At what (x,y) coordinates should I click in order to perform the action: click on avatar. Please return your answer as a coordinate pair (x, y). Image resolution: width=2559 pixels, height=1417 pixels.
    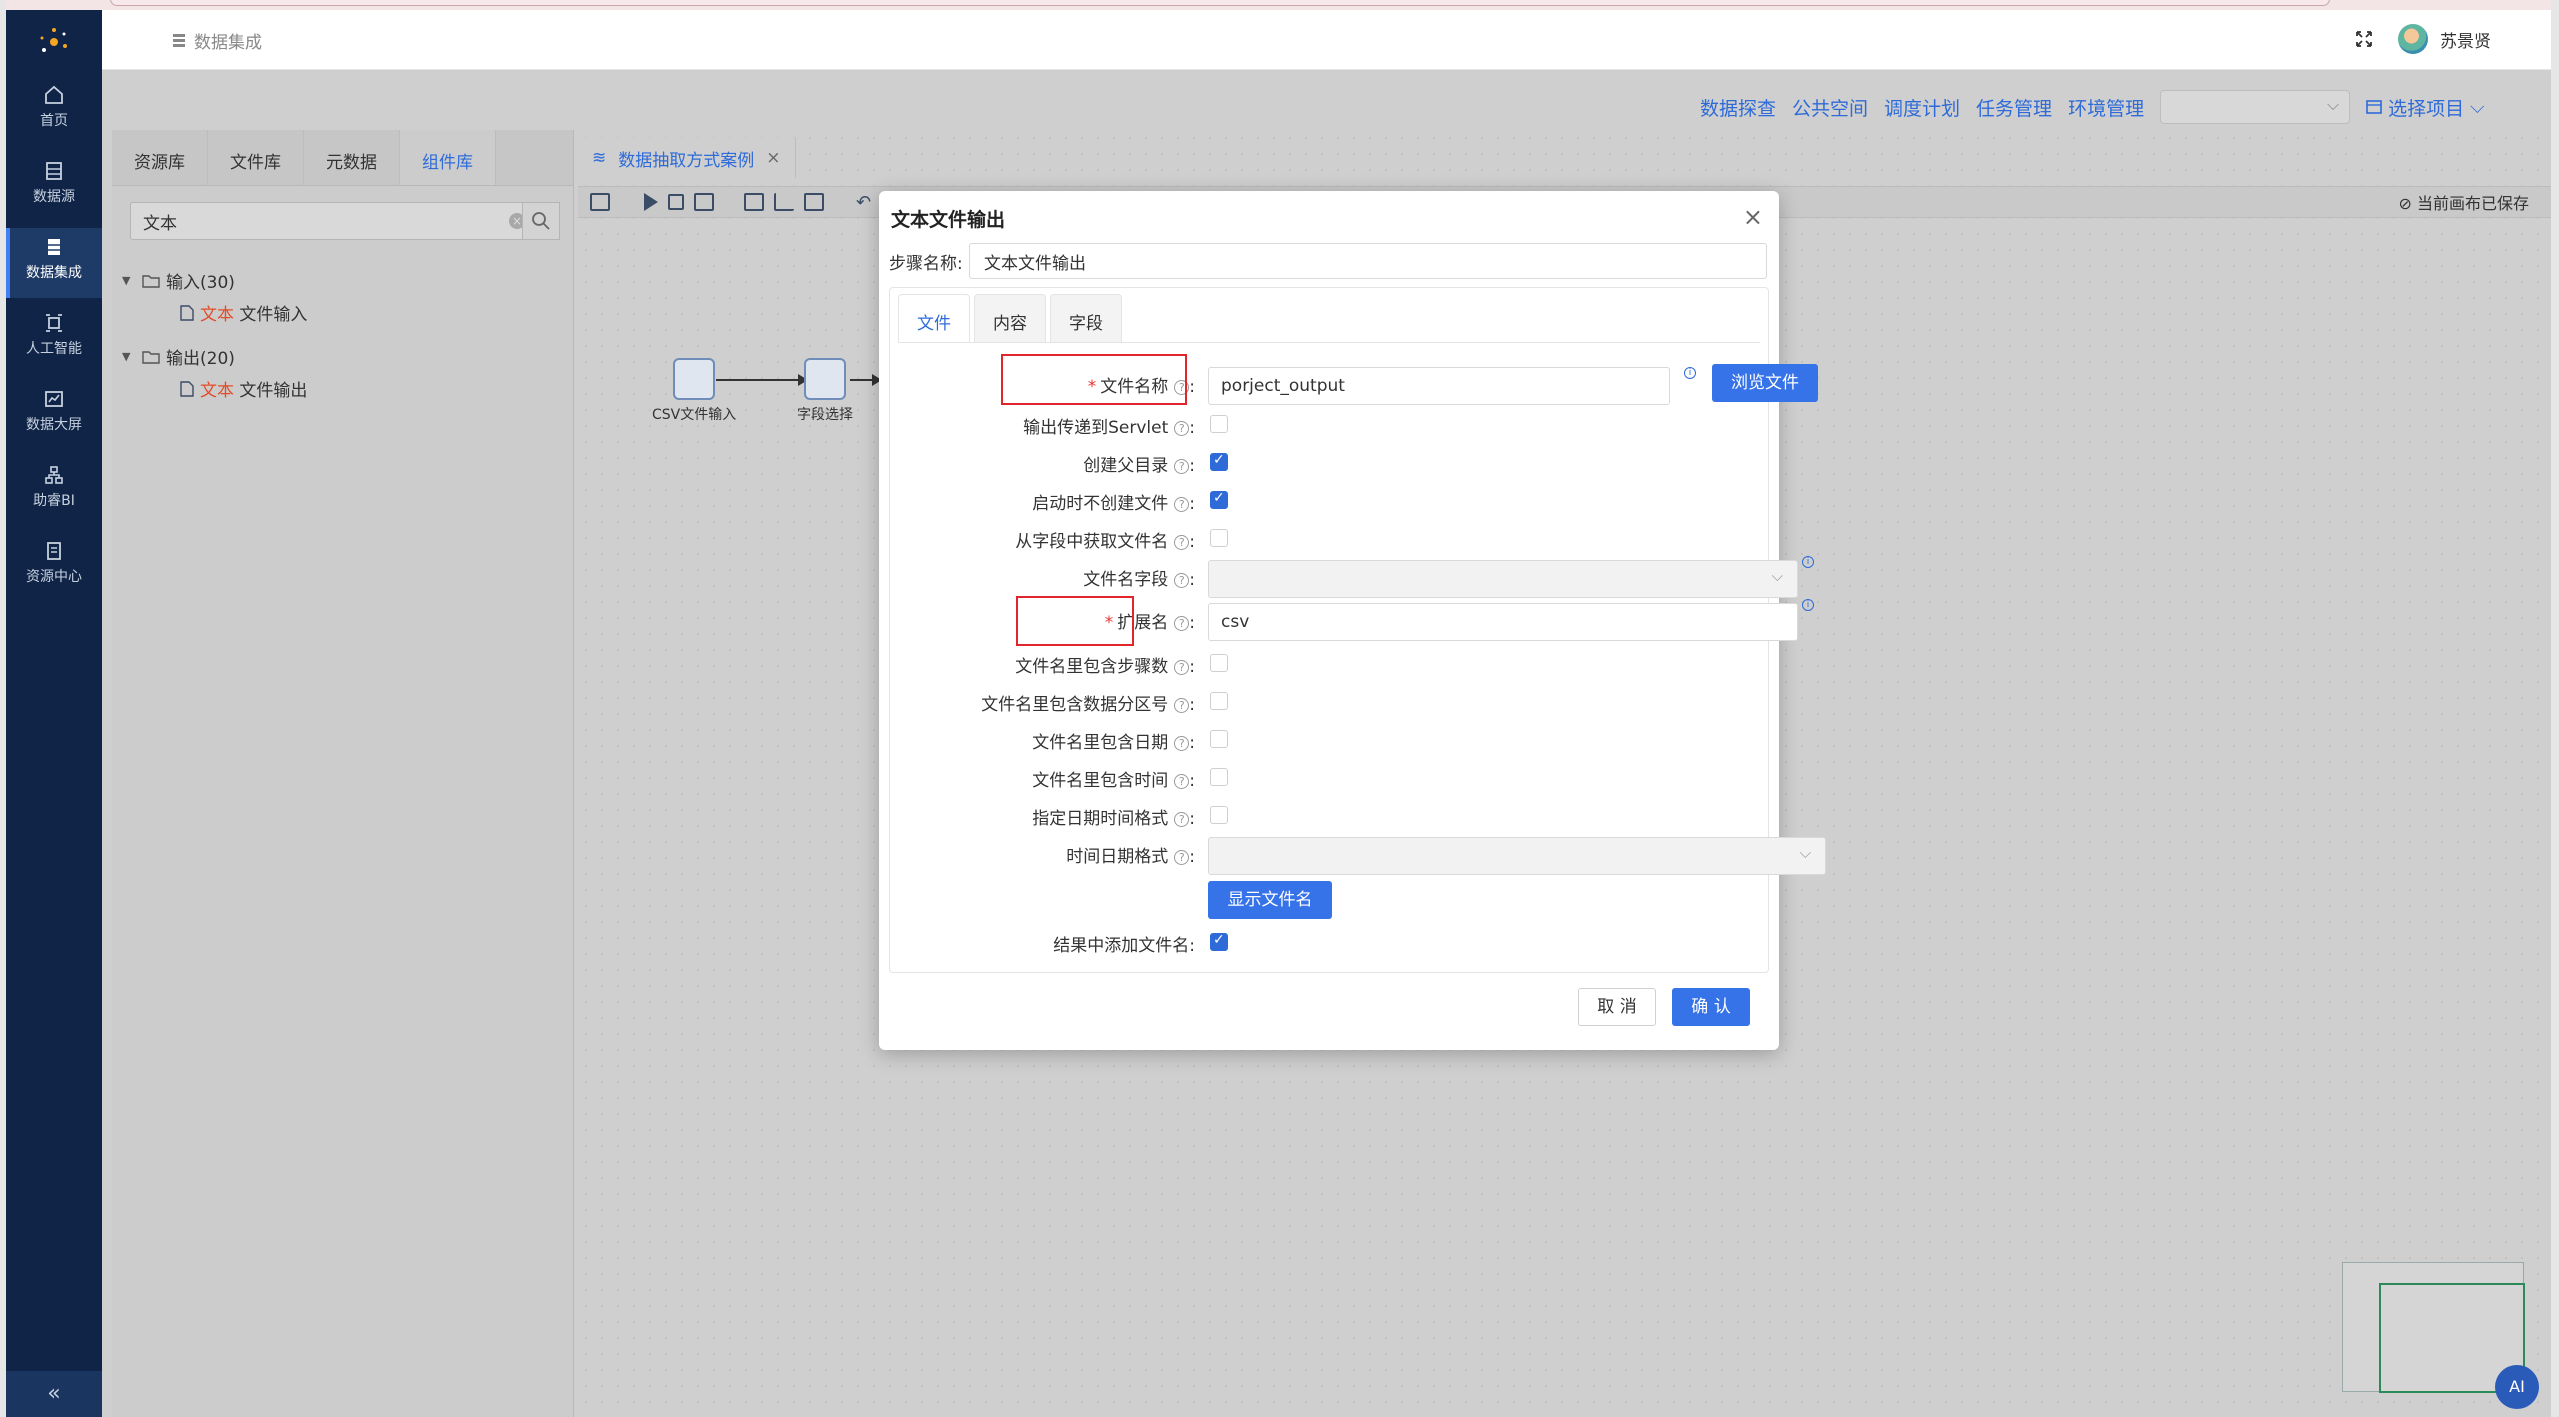
    Looking at the image, I should click on (2413, 39).